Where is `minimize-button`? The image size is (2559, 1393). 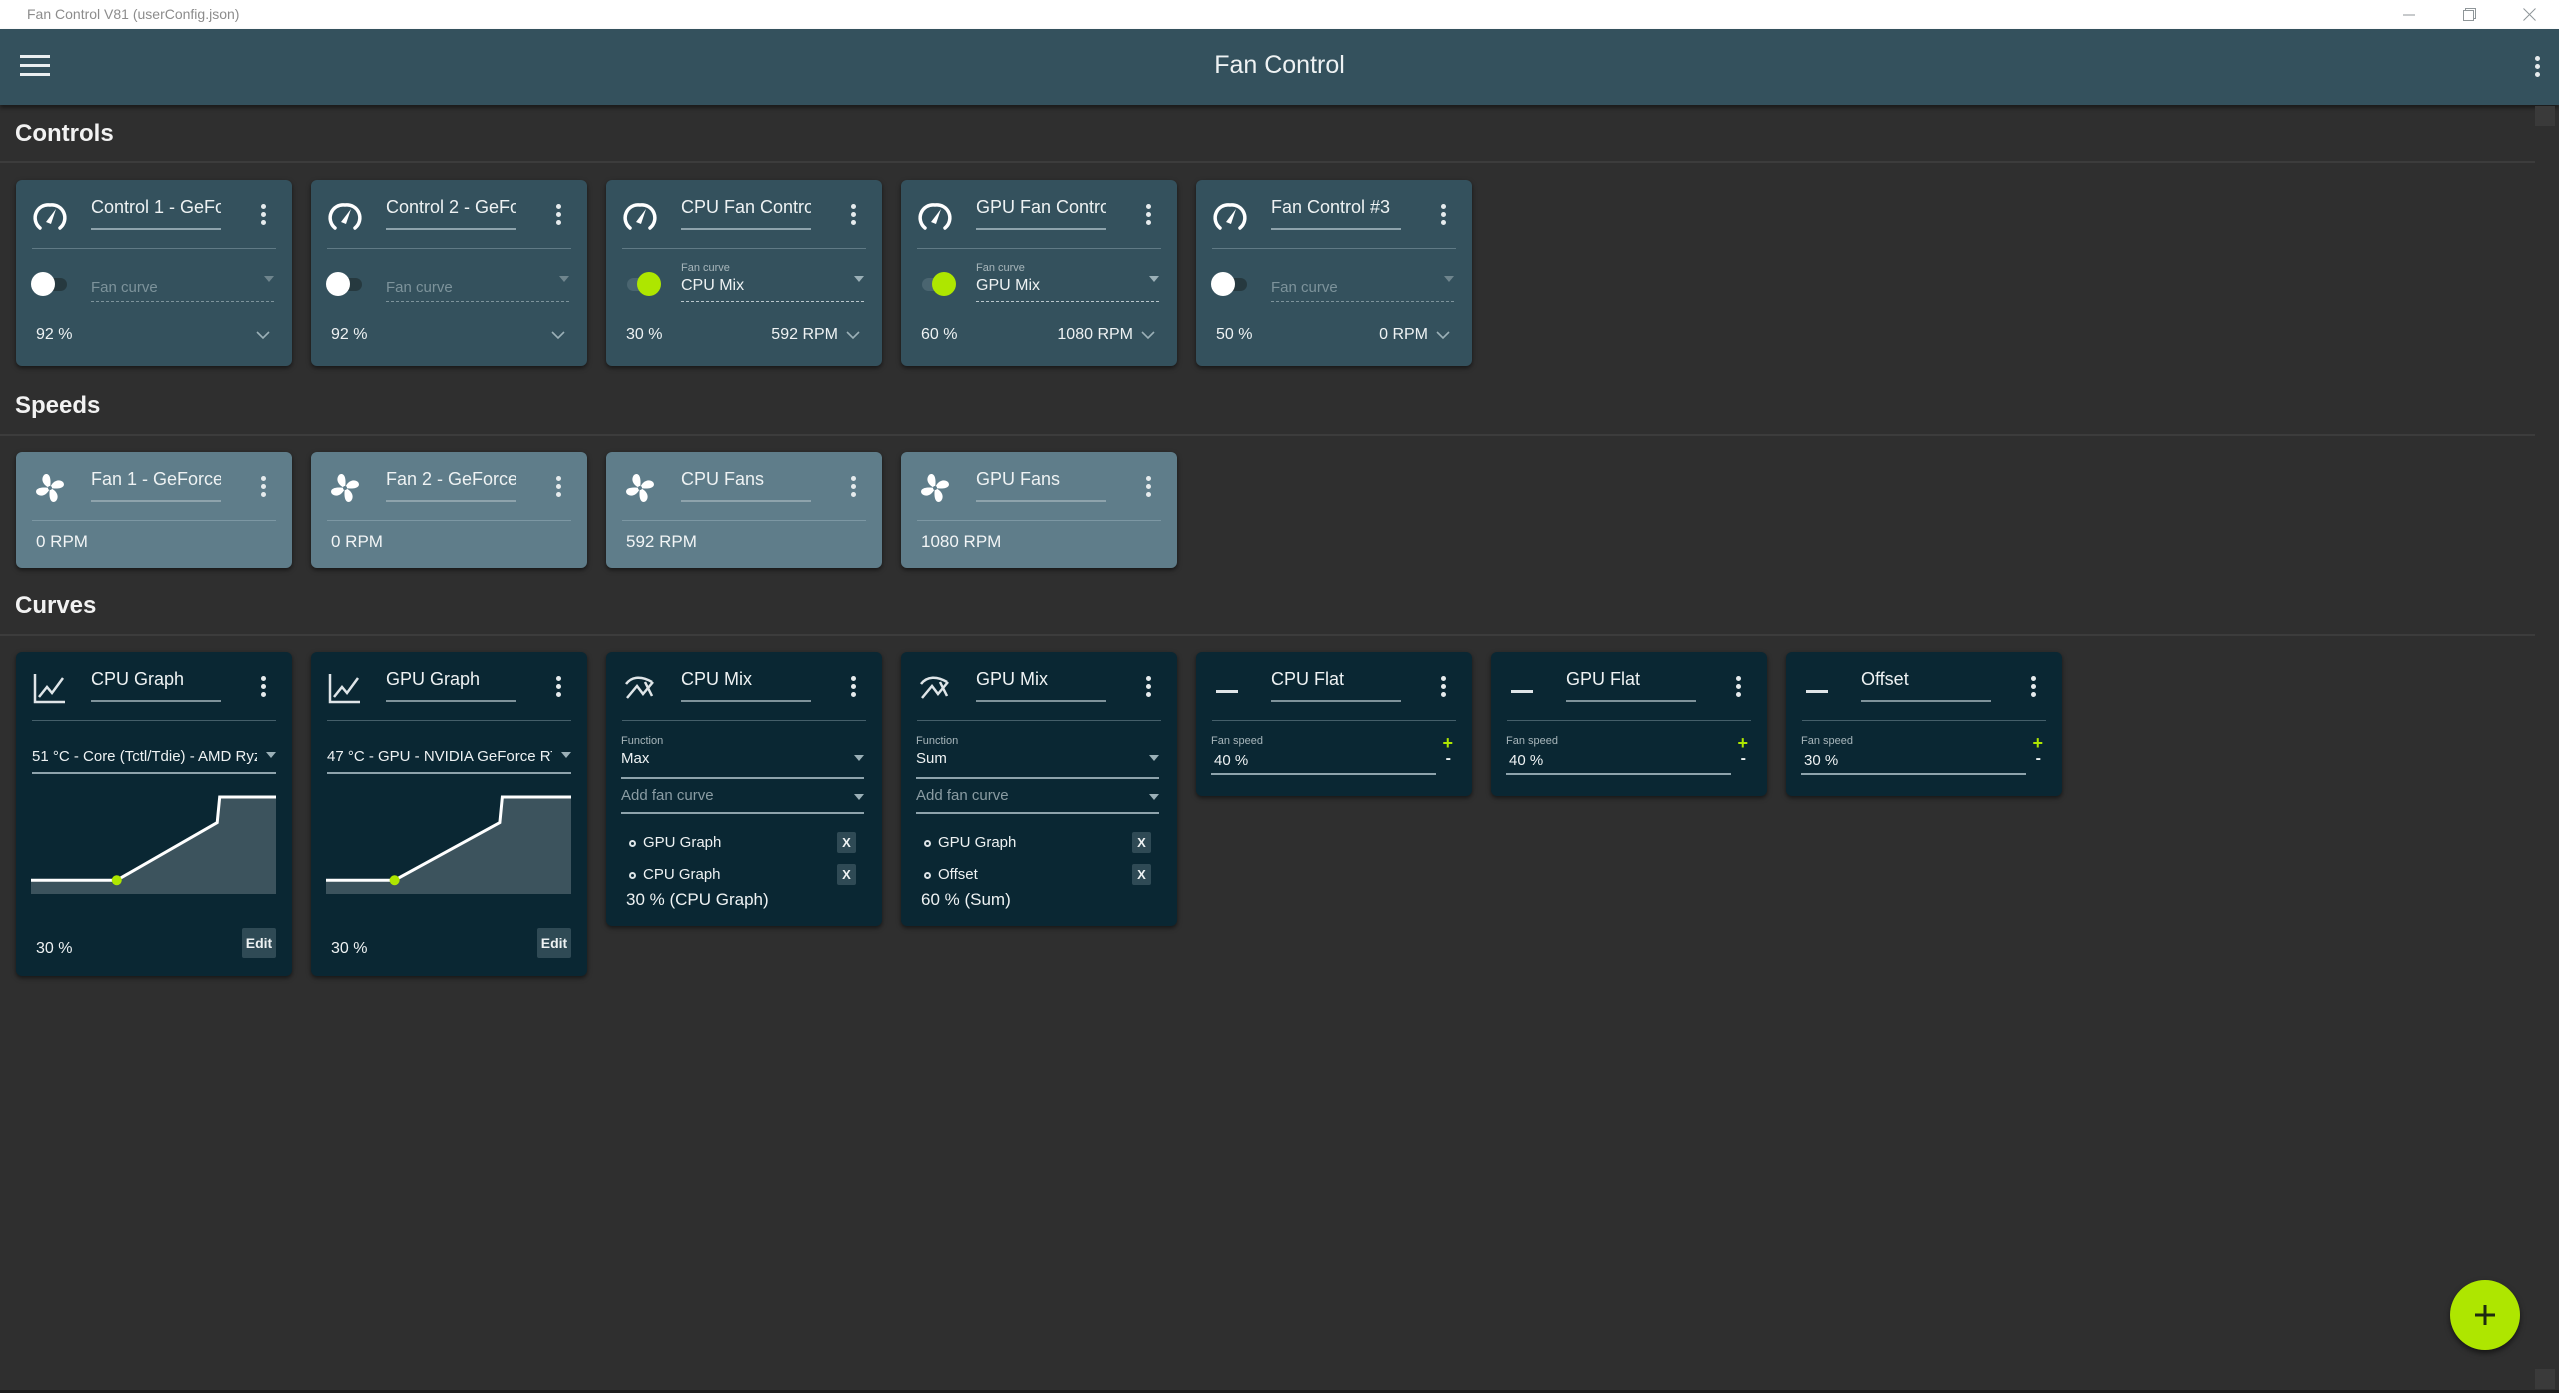
minimize-button is located at coordinates (2409, 14).